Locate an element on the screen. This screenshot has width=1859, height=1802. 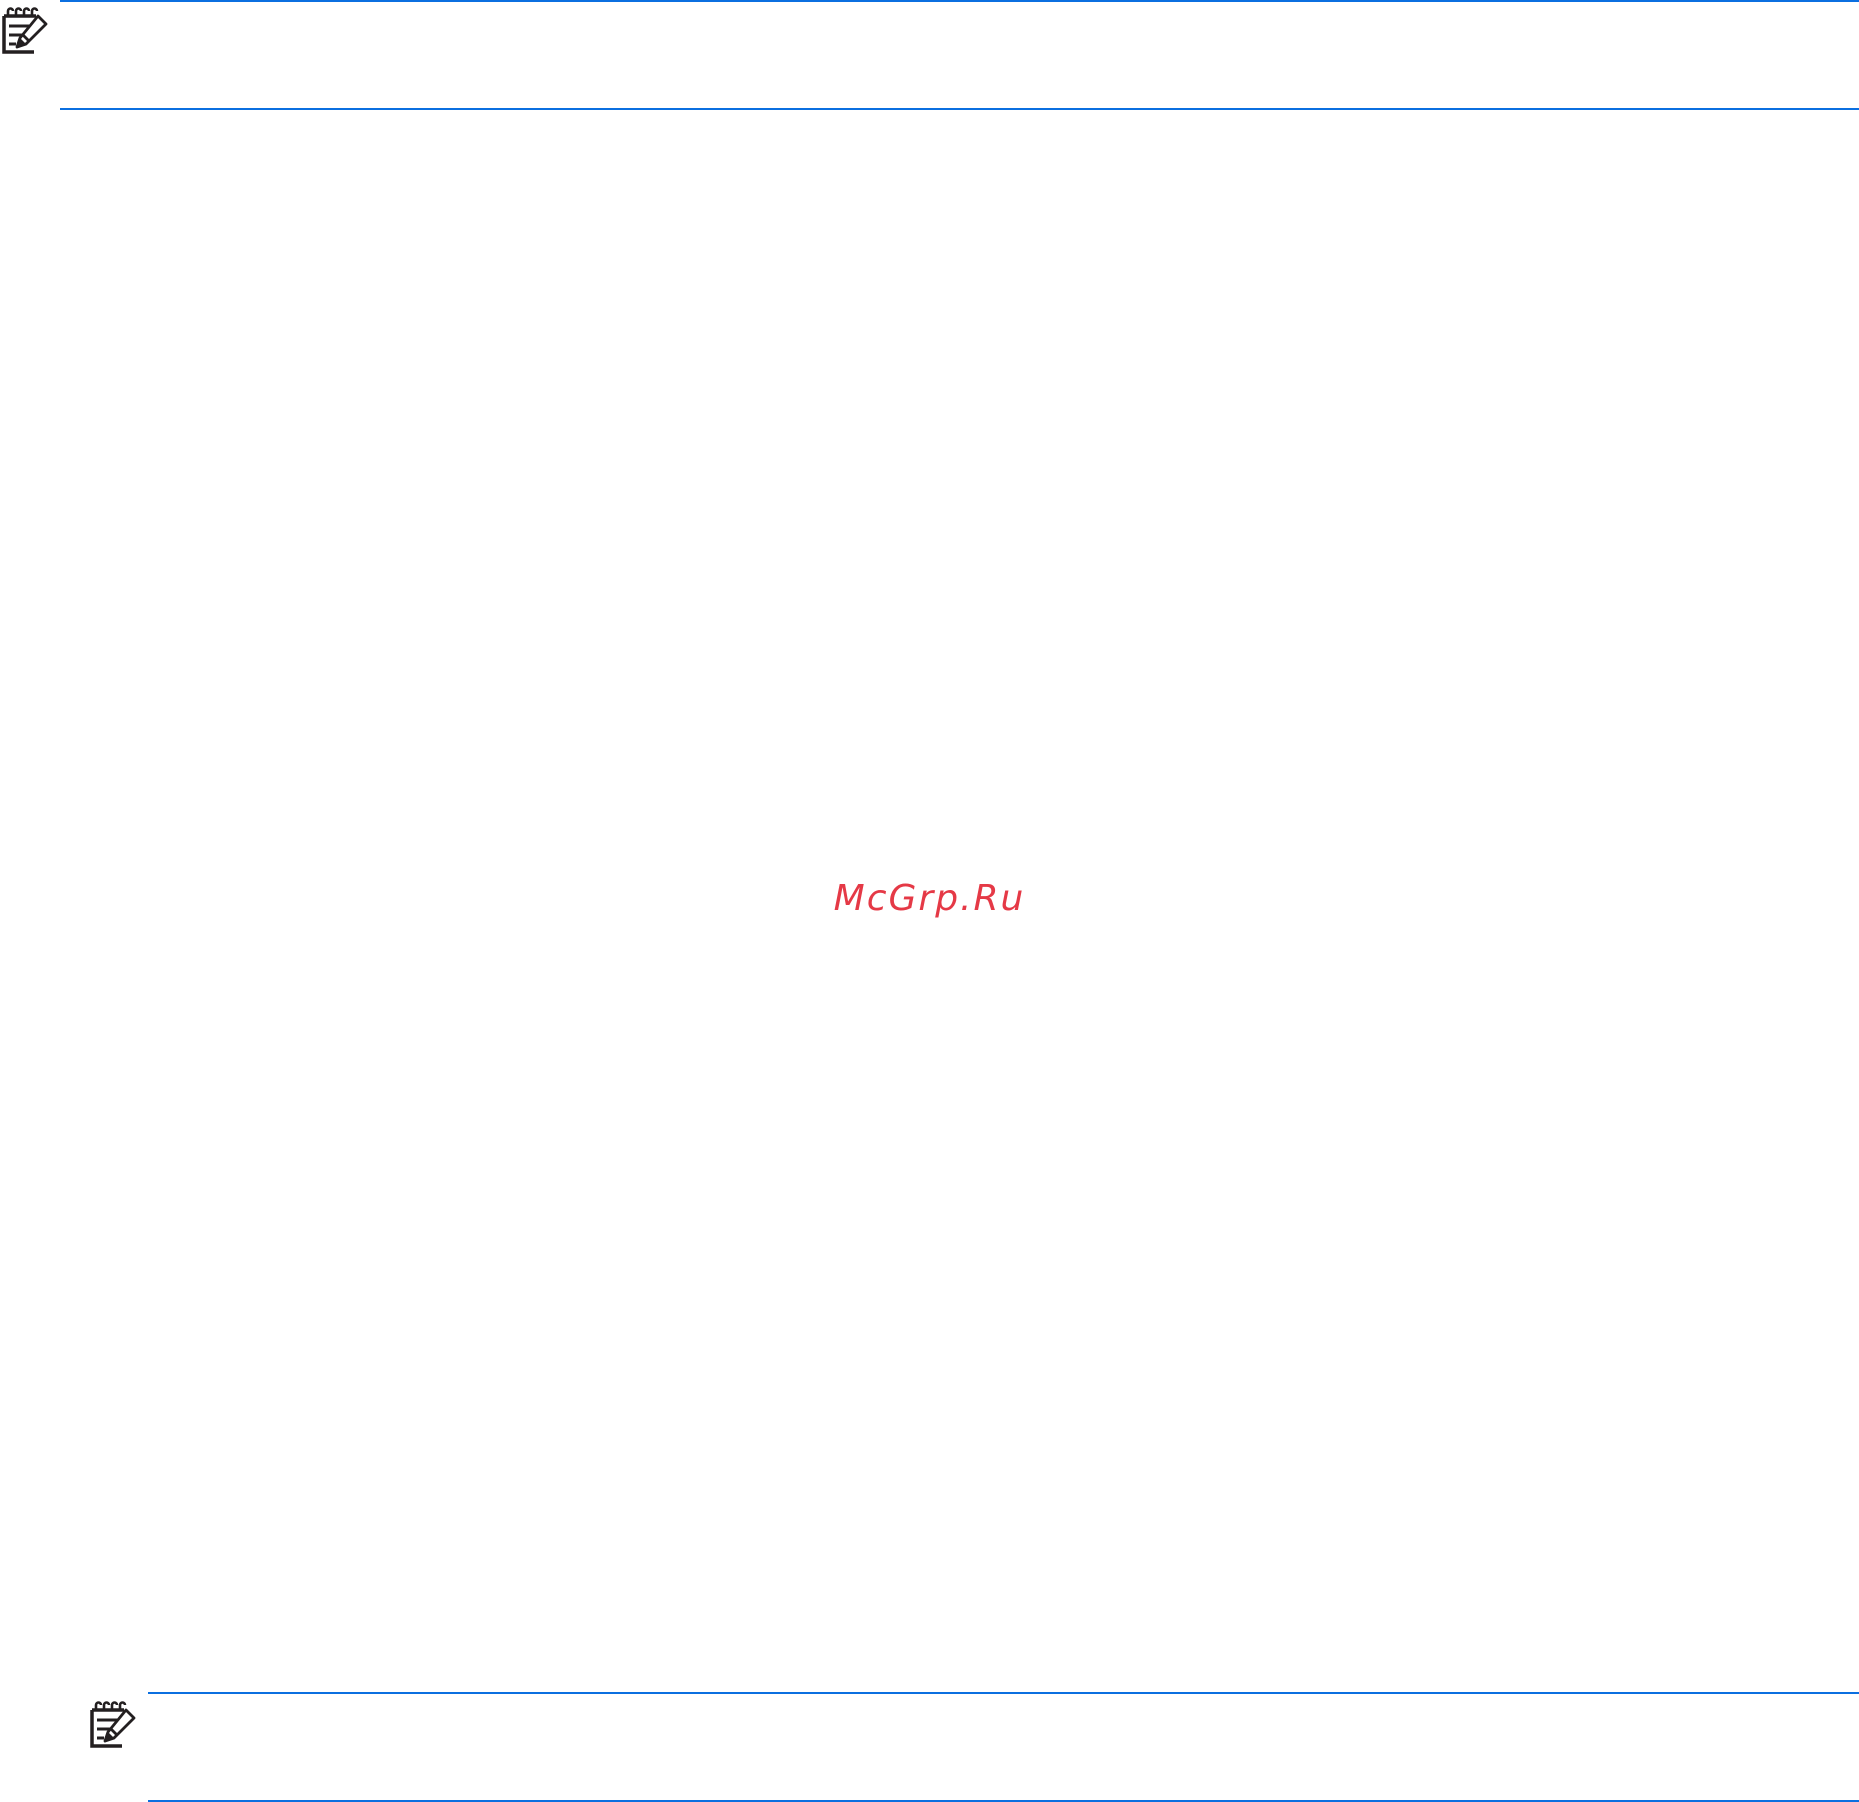
note-top-rule-lower is located at coordinates (959, 109).